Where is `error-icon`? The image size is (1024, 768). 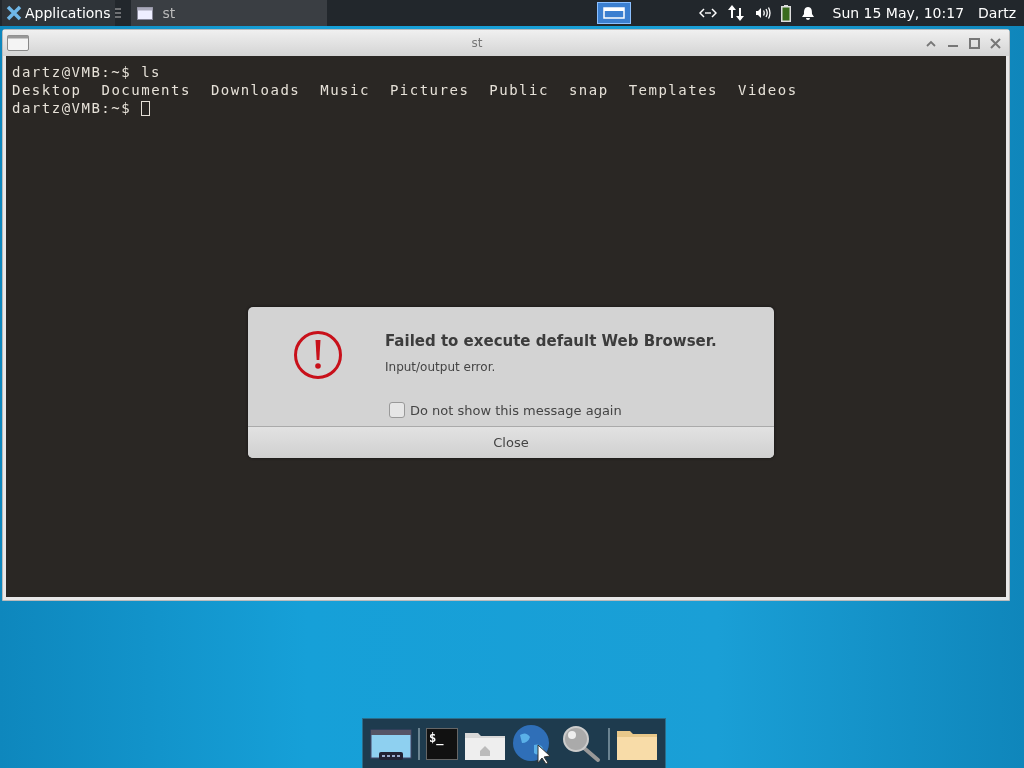 error-icon is located at coordinates (318, 355).